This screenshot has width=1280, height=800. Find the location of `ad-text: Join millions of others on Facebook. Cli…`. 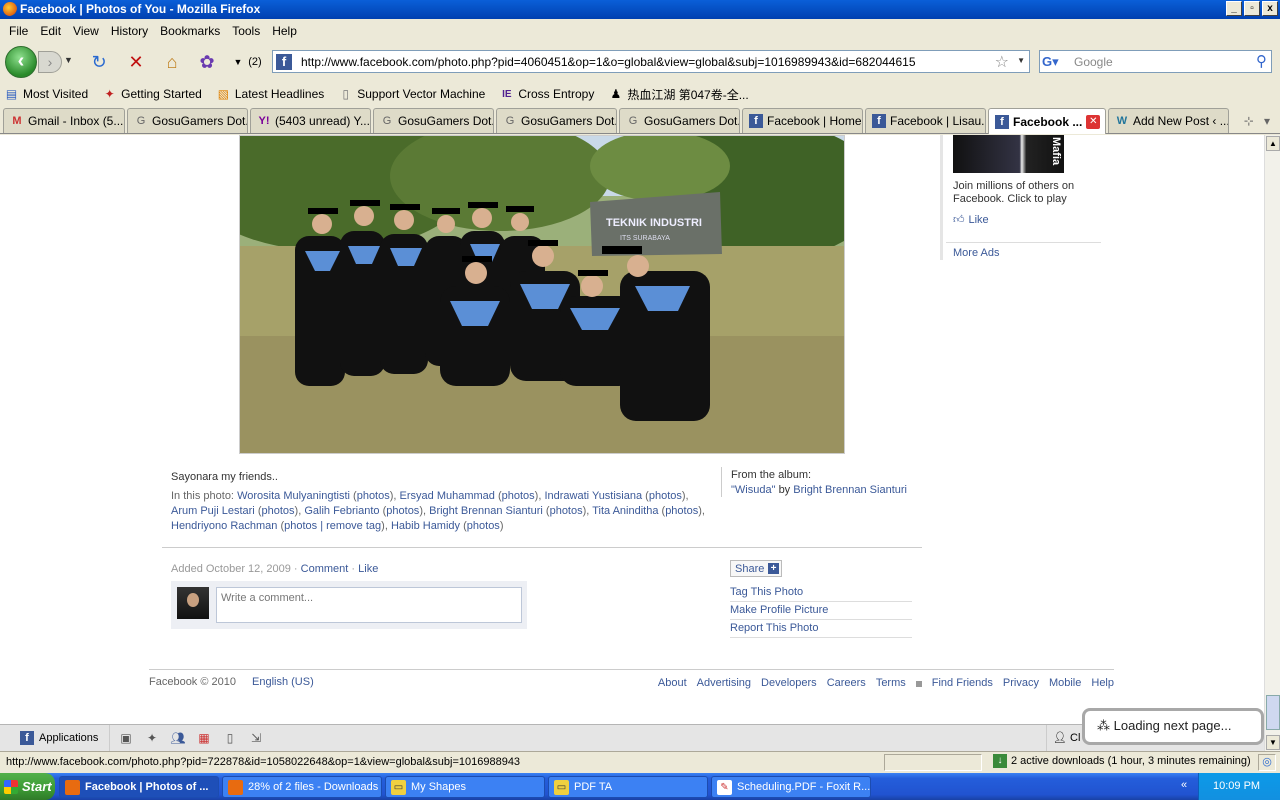

ad-text: Join millions of others on Facebook. Cli… is located at coordinates (1018, 193).